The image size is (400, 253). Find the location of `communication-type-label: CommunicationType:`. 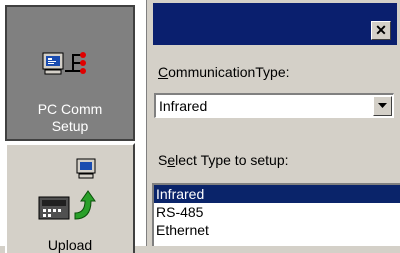

communication-type-label: CommunicationType: is located at coordinates (224, 72).